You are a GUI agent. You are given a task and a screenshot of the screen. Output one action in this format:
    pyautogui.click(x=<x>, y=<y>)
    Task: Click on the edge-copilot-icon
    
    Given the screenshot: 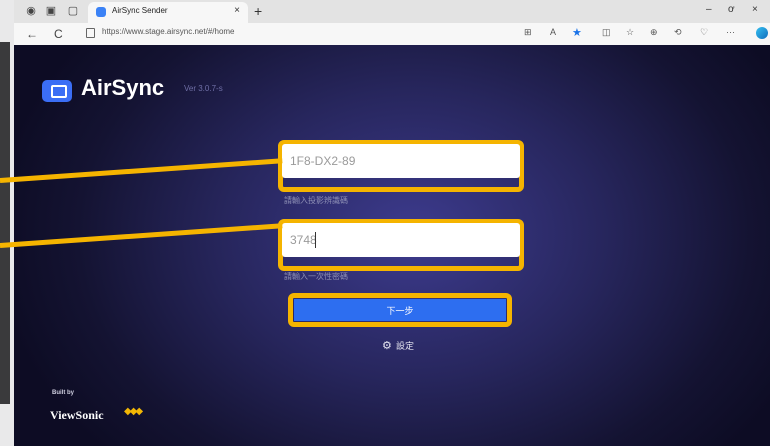 What is the action you would take?
    pyautogui.click(x=762, y=33)
    